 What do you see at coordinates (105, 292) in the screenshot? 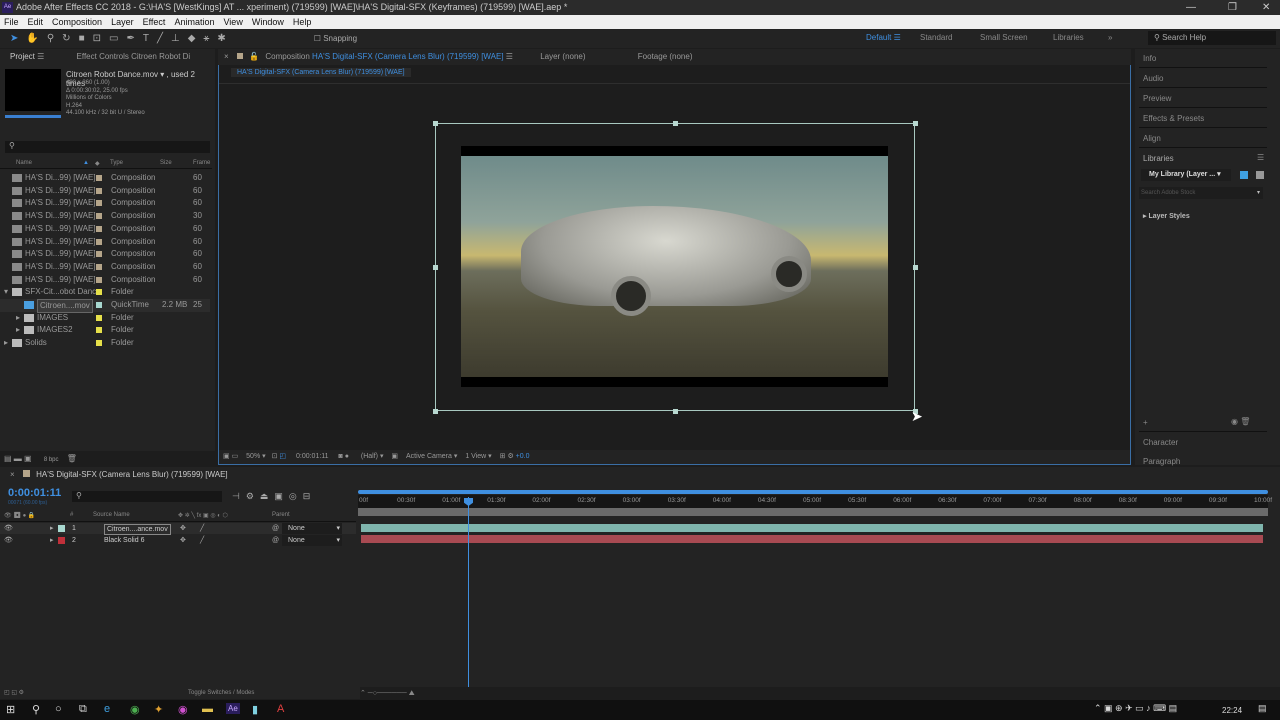
I see `project-item: SFX-Cit...obot Dance Folder ▾` at bounding box center [105, 292].